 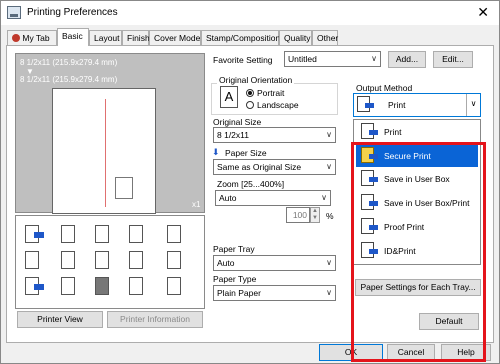 I want to click on output-method-label: Output Method, so click(x=384, y=88).